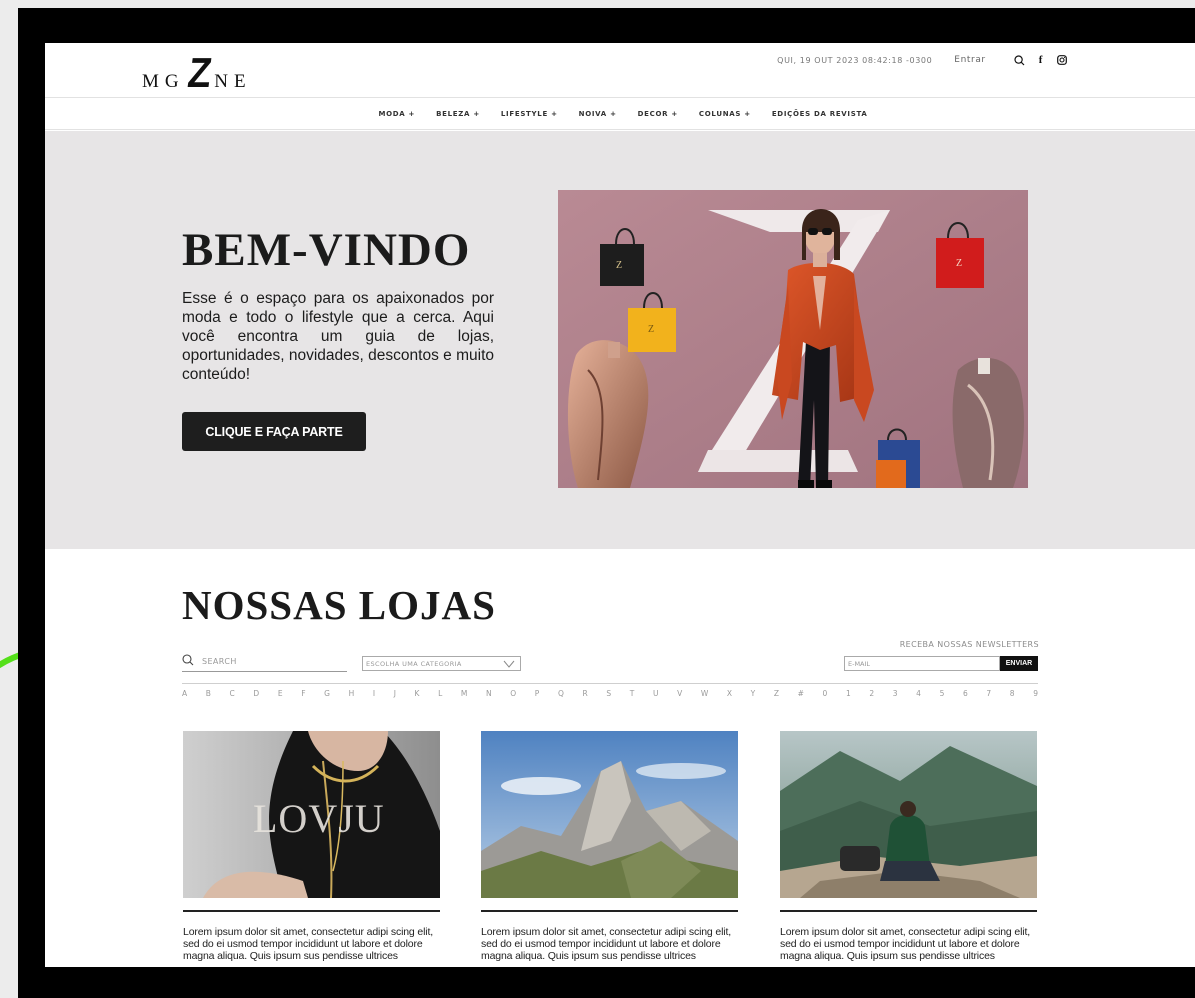 This screenshot has width=1195, height=998. Describe the element at coordinates (753, 693) in the screenshot. I see `alpha-link: Y` at that location.